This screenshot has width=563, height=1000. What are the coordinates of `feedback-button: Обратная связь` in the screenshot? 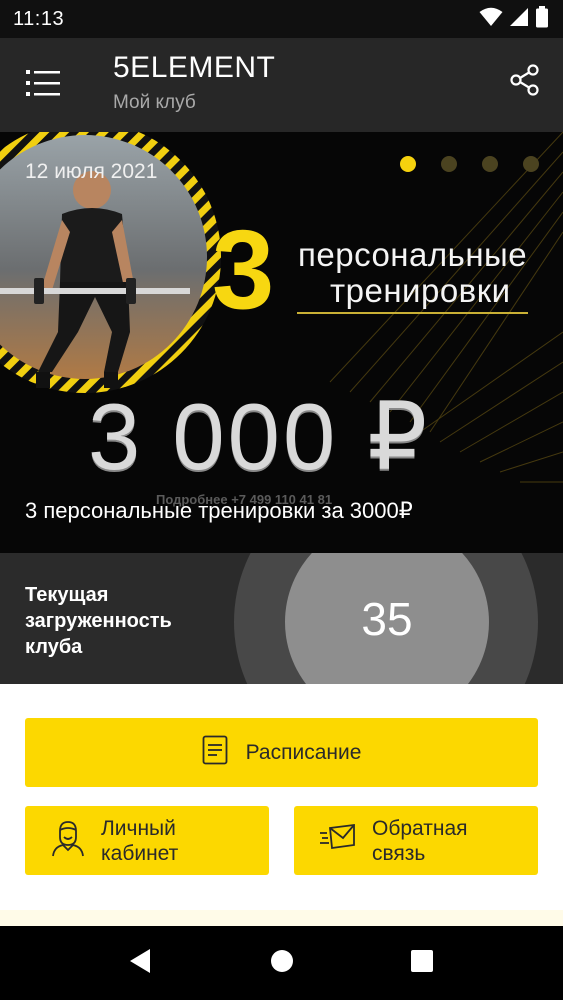 It's located at (416, 840).